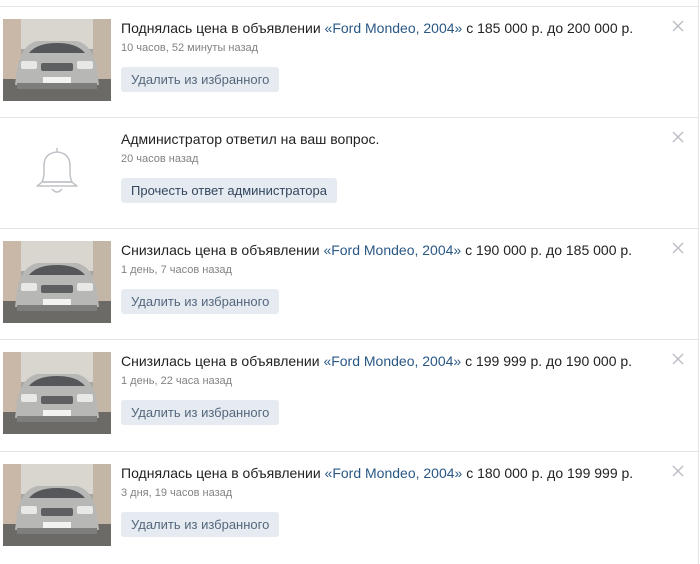 The image size is (700, 564). What do you see at coordinates (548, 28) in the screenshot?
I see `price-change-text: с 185 000 р. до 200 000 р.` at bounding box center [548, 28].